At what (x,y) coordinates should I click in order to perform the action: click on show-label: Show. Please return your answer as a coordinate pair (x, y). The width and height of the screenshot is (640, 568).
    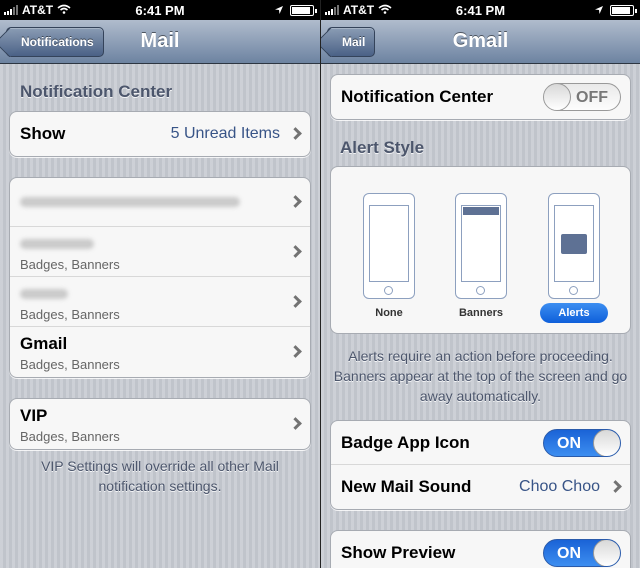
    Looking at the image, I should click on (43, 133).